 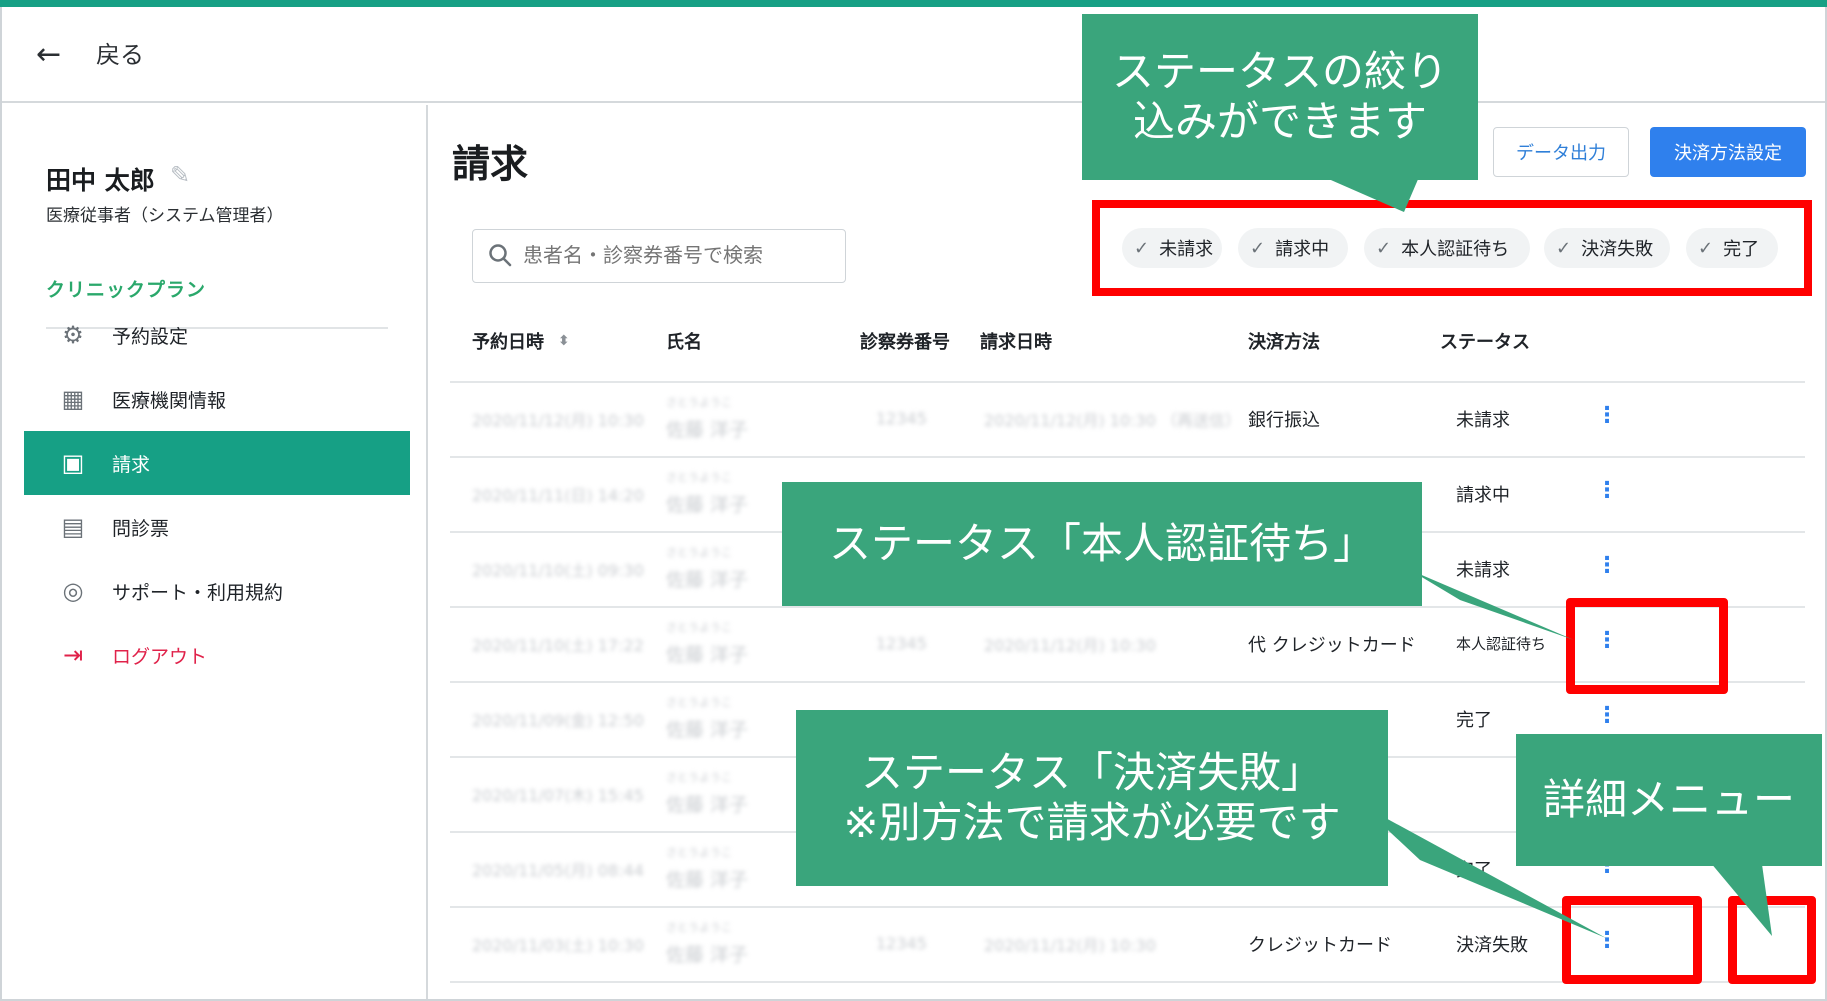 What do you see at coordinates (1728, 152) in the screenshot?
I see `payment-settings-button: 決済方法設定` at bounding box center [1728, 152].